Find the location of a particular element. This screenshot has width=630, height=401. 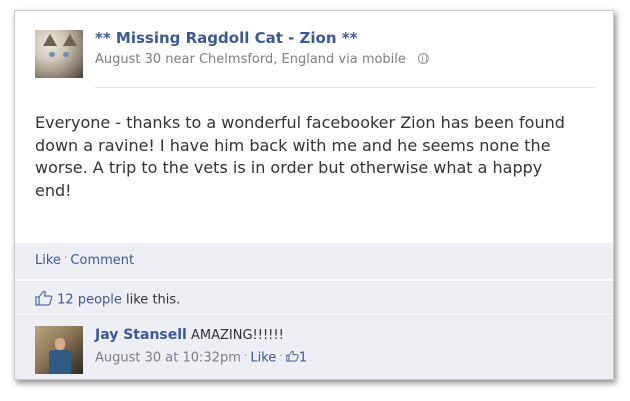

comment-link: Comment is located at coordinates (102, 260).